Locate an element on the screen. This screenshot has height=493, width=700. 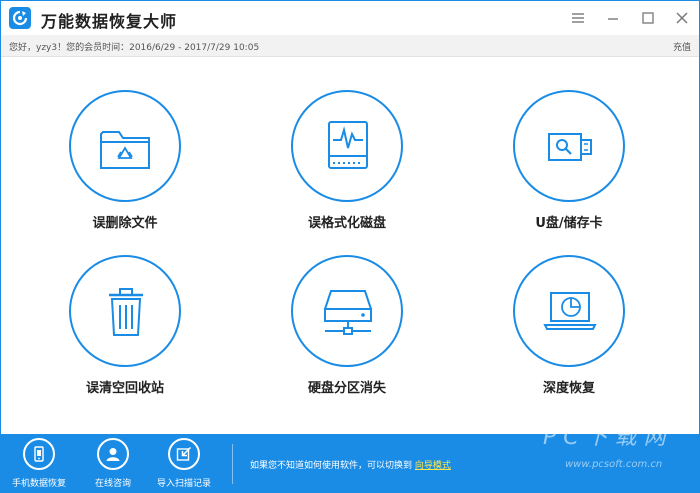
title-bar: 万能数据恢复大师 is located at coordinates (350, 18).